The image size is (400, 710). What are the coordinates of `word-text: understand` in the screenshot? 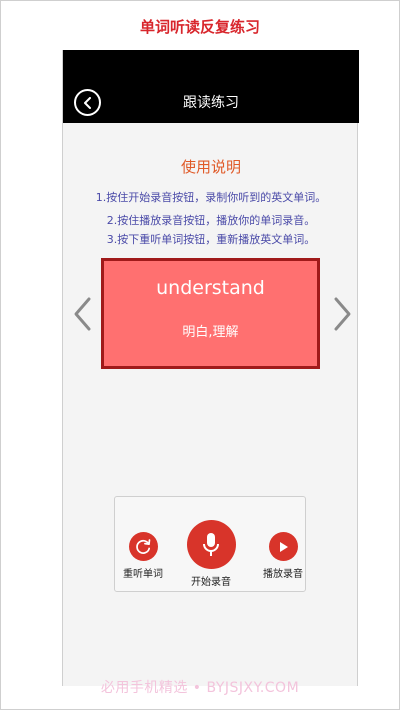 It's located at (210, 288).